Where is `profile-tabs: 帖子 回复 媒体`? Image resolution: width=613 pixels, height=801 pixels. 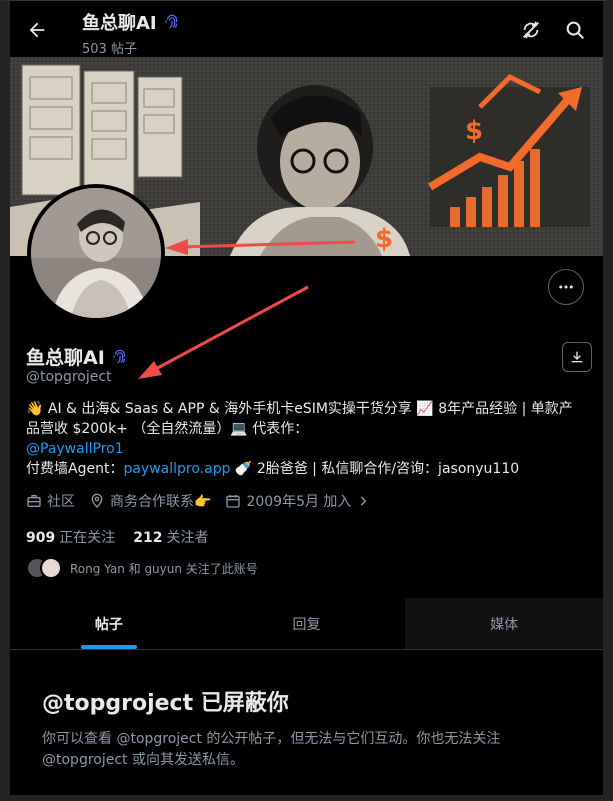 profile-tabs: 帖子 回复 媒体 is located at coordinates (306, 624).